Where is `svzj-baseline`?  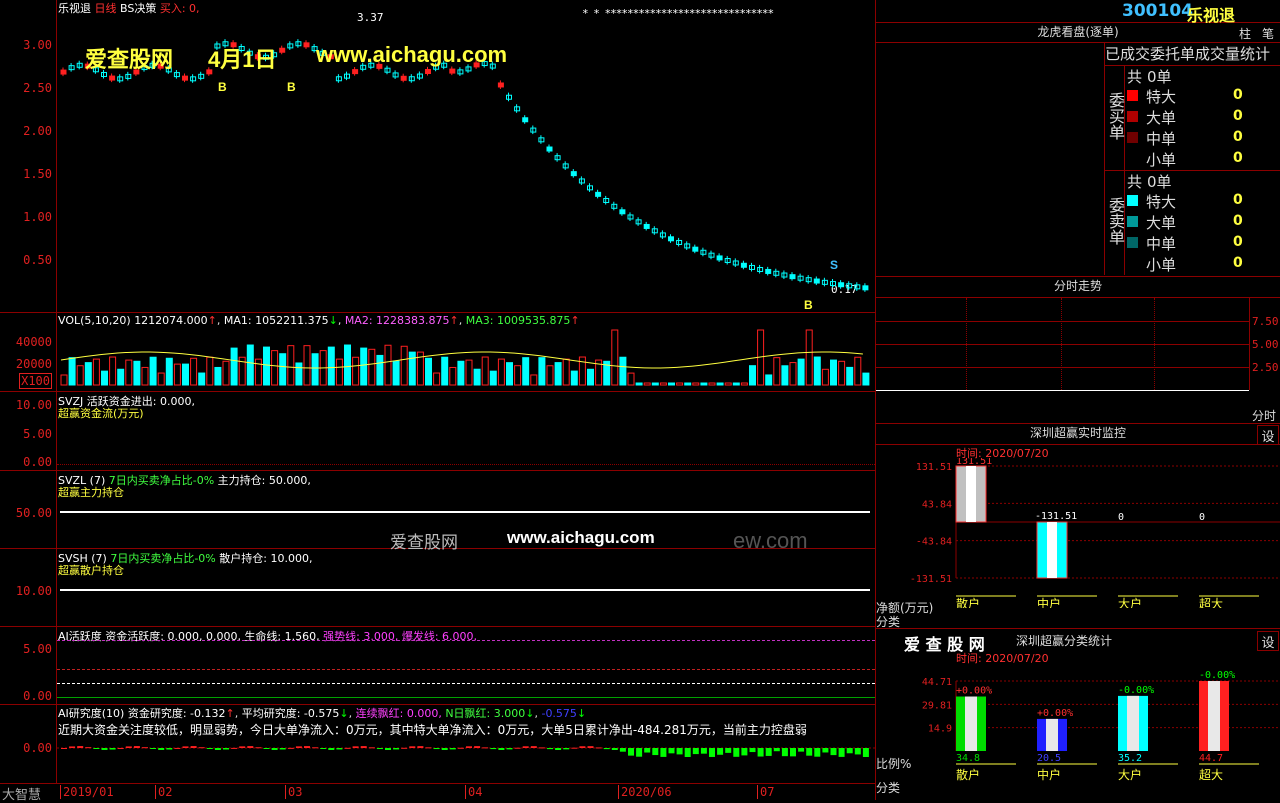
svzj-baseline is located at coordinates (466, 464).